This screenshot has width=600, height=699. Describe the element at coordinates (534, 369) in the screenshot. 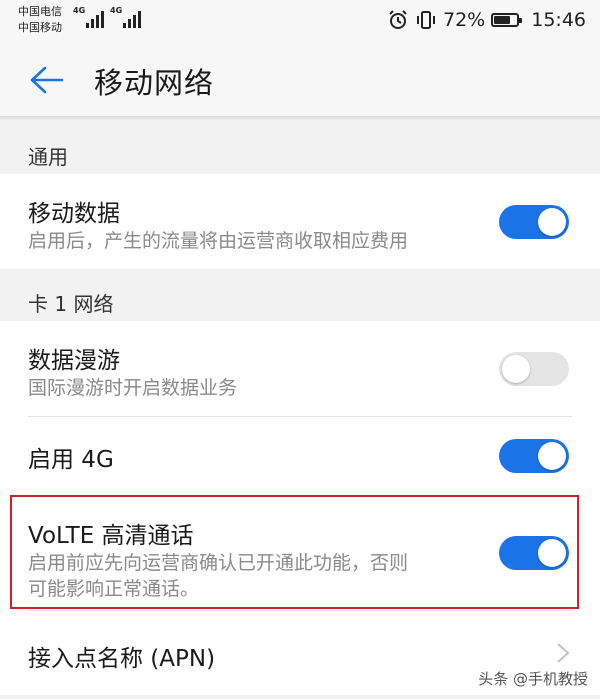

I see `data-roaming-toggle` at that location.